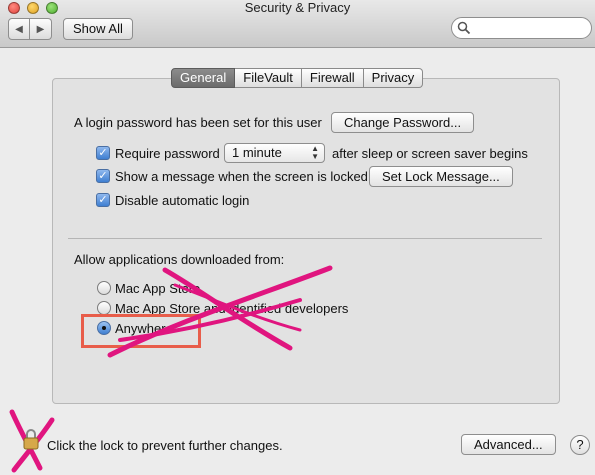 This screenshot has width=595, height=475. I want to click on disable-auto-login-checkbox: ✓, so click(103, 200).